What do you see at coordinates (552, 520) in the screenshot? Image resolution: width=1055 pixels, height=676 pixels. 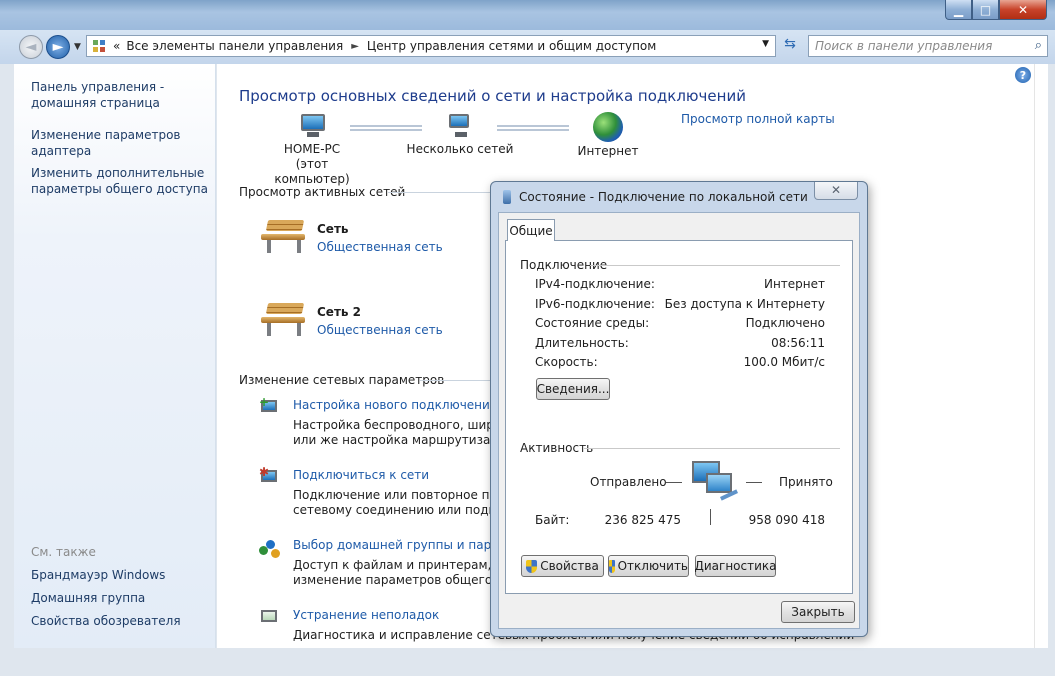 I see `bytes-label: Байт:` at bounding box center [552, 520].